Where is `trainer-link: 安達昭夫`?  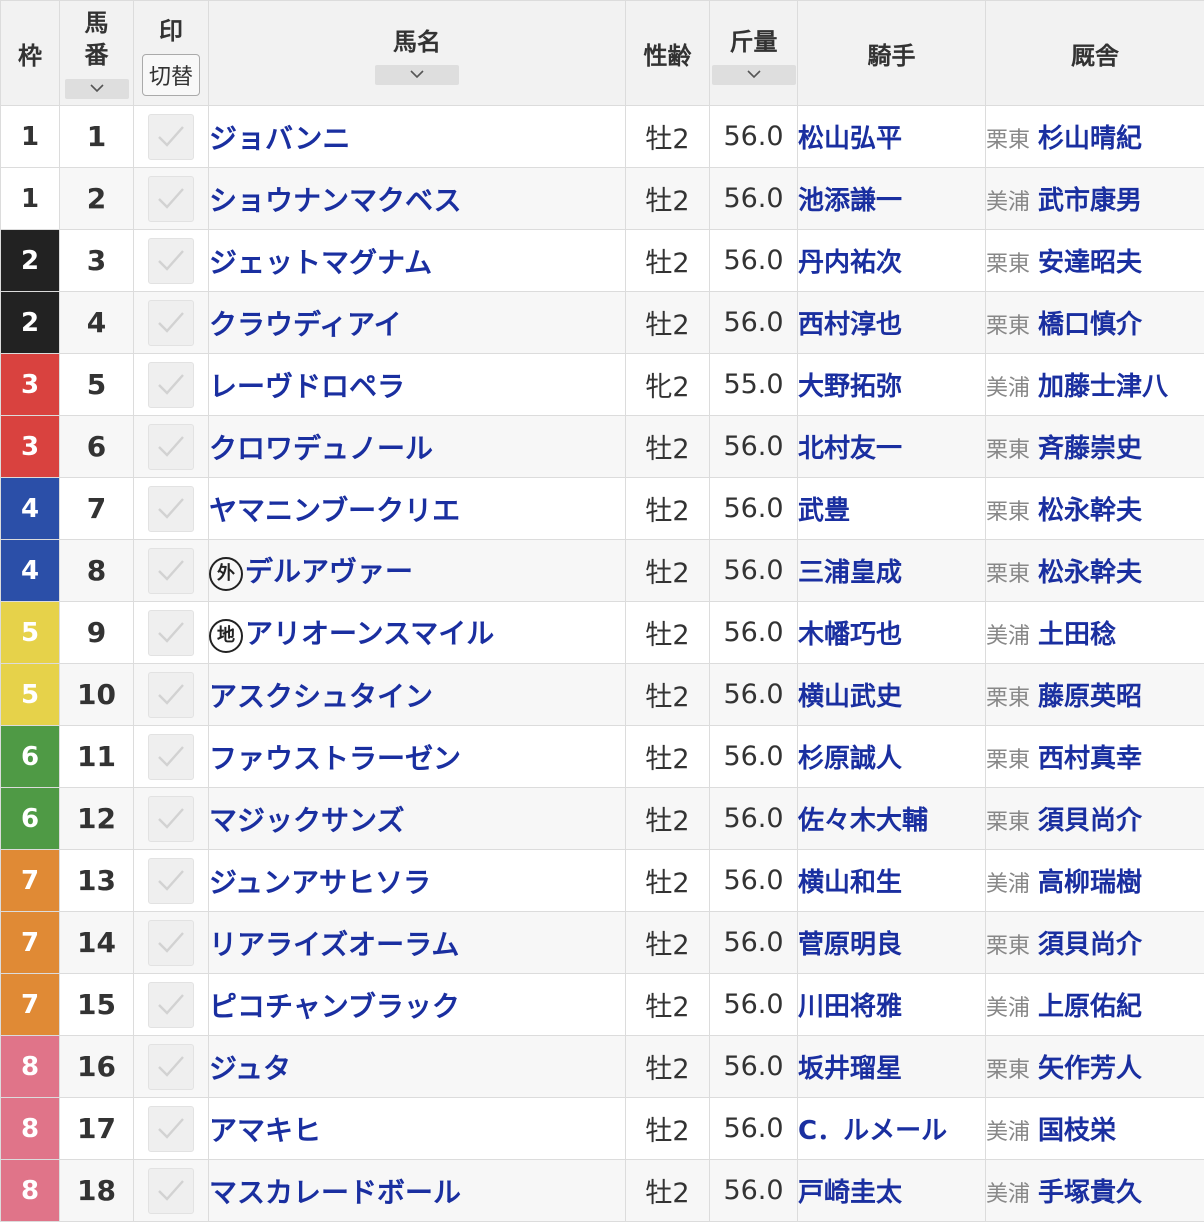
trainer-link: 安達昭夫 is located at coordinates (1090, 263).